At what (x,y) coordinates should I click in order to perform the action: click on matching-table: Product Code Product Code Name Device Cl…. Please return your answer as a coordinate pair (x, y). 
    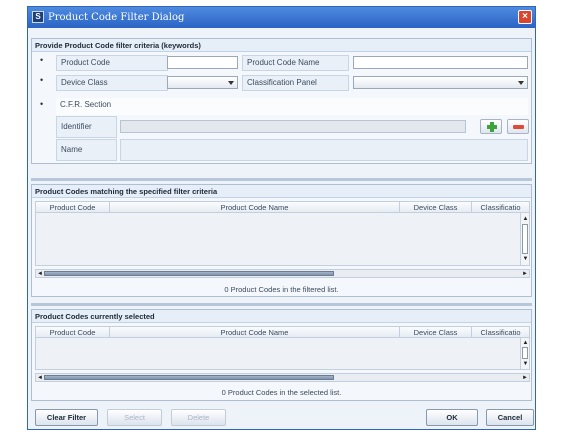
    Looking at the image, I should click on (282, 233).